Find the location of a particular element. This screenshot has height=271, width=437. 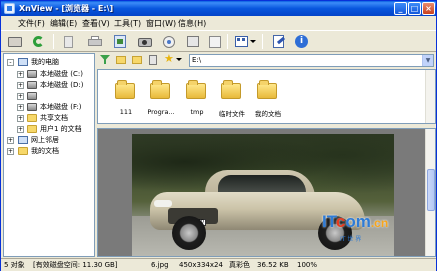

xnview-app-icon is located at coordinates (9, 8).